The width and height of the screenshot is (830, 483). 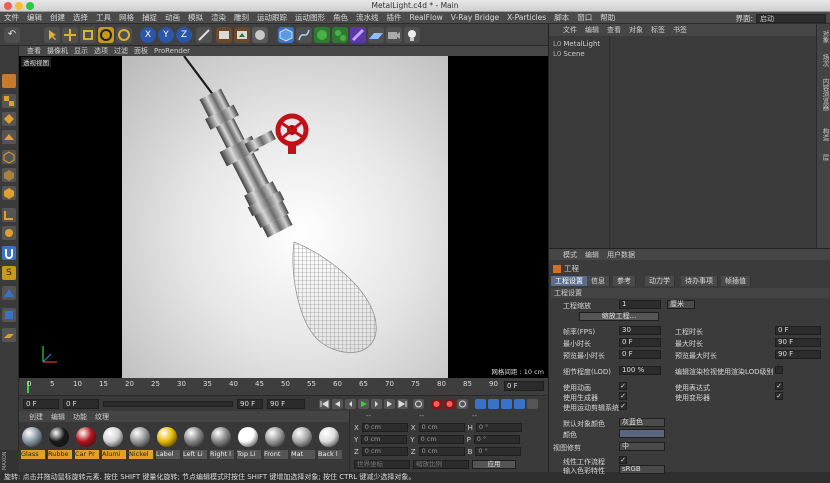 What do you see at coordinates (149, 17) in the screenshot?
I see `menu-snap: 捕捉` at bounding box center [149, 17].